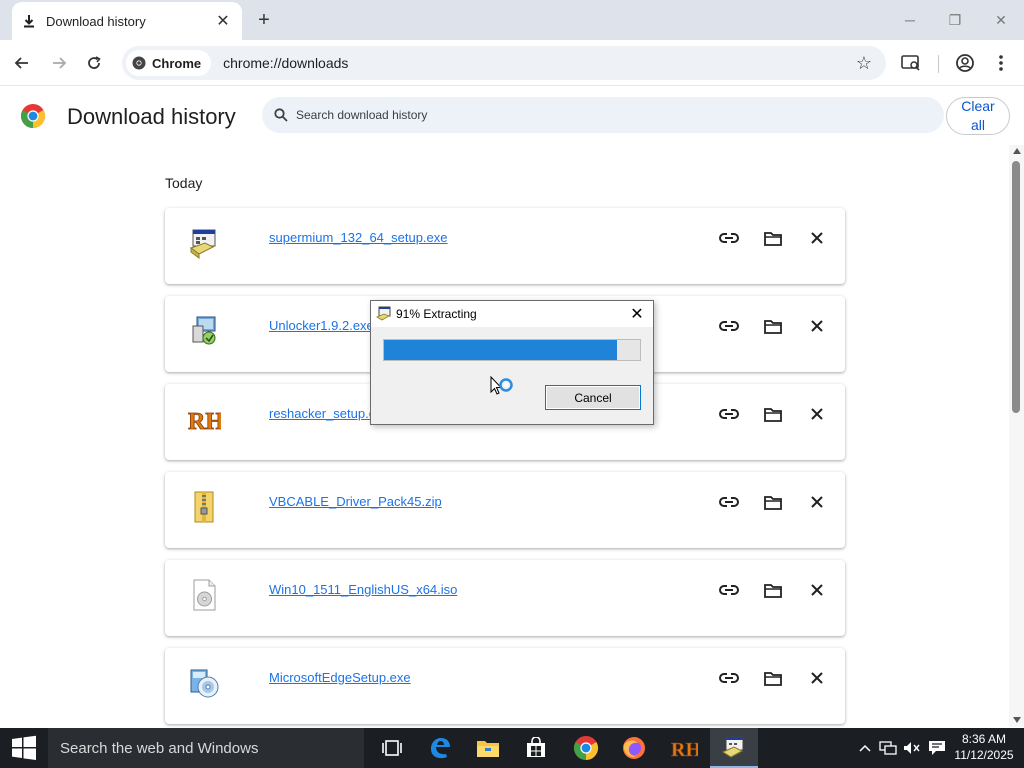 This screenshot has height=768, width=1024. I want to click on tab-search-icon, so click(911, 63).